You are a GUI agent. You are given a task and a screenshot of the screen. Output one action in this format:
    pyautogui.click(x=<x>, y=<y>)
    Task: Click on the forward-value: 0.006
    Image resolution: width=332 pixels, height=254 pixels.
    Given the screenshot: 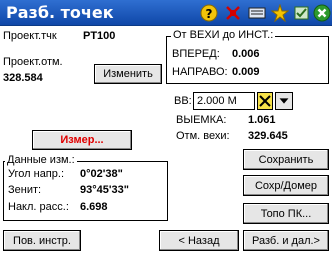 What is the action you would take?
    pyautogui.click(x=246, y=54)
    